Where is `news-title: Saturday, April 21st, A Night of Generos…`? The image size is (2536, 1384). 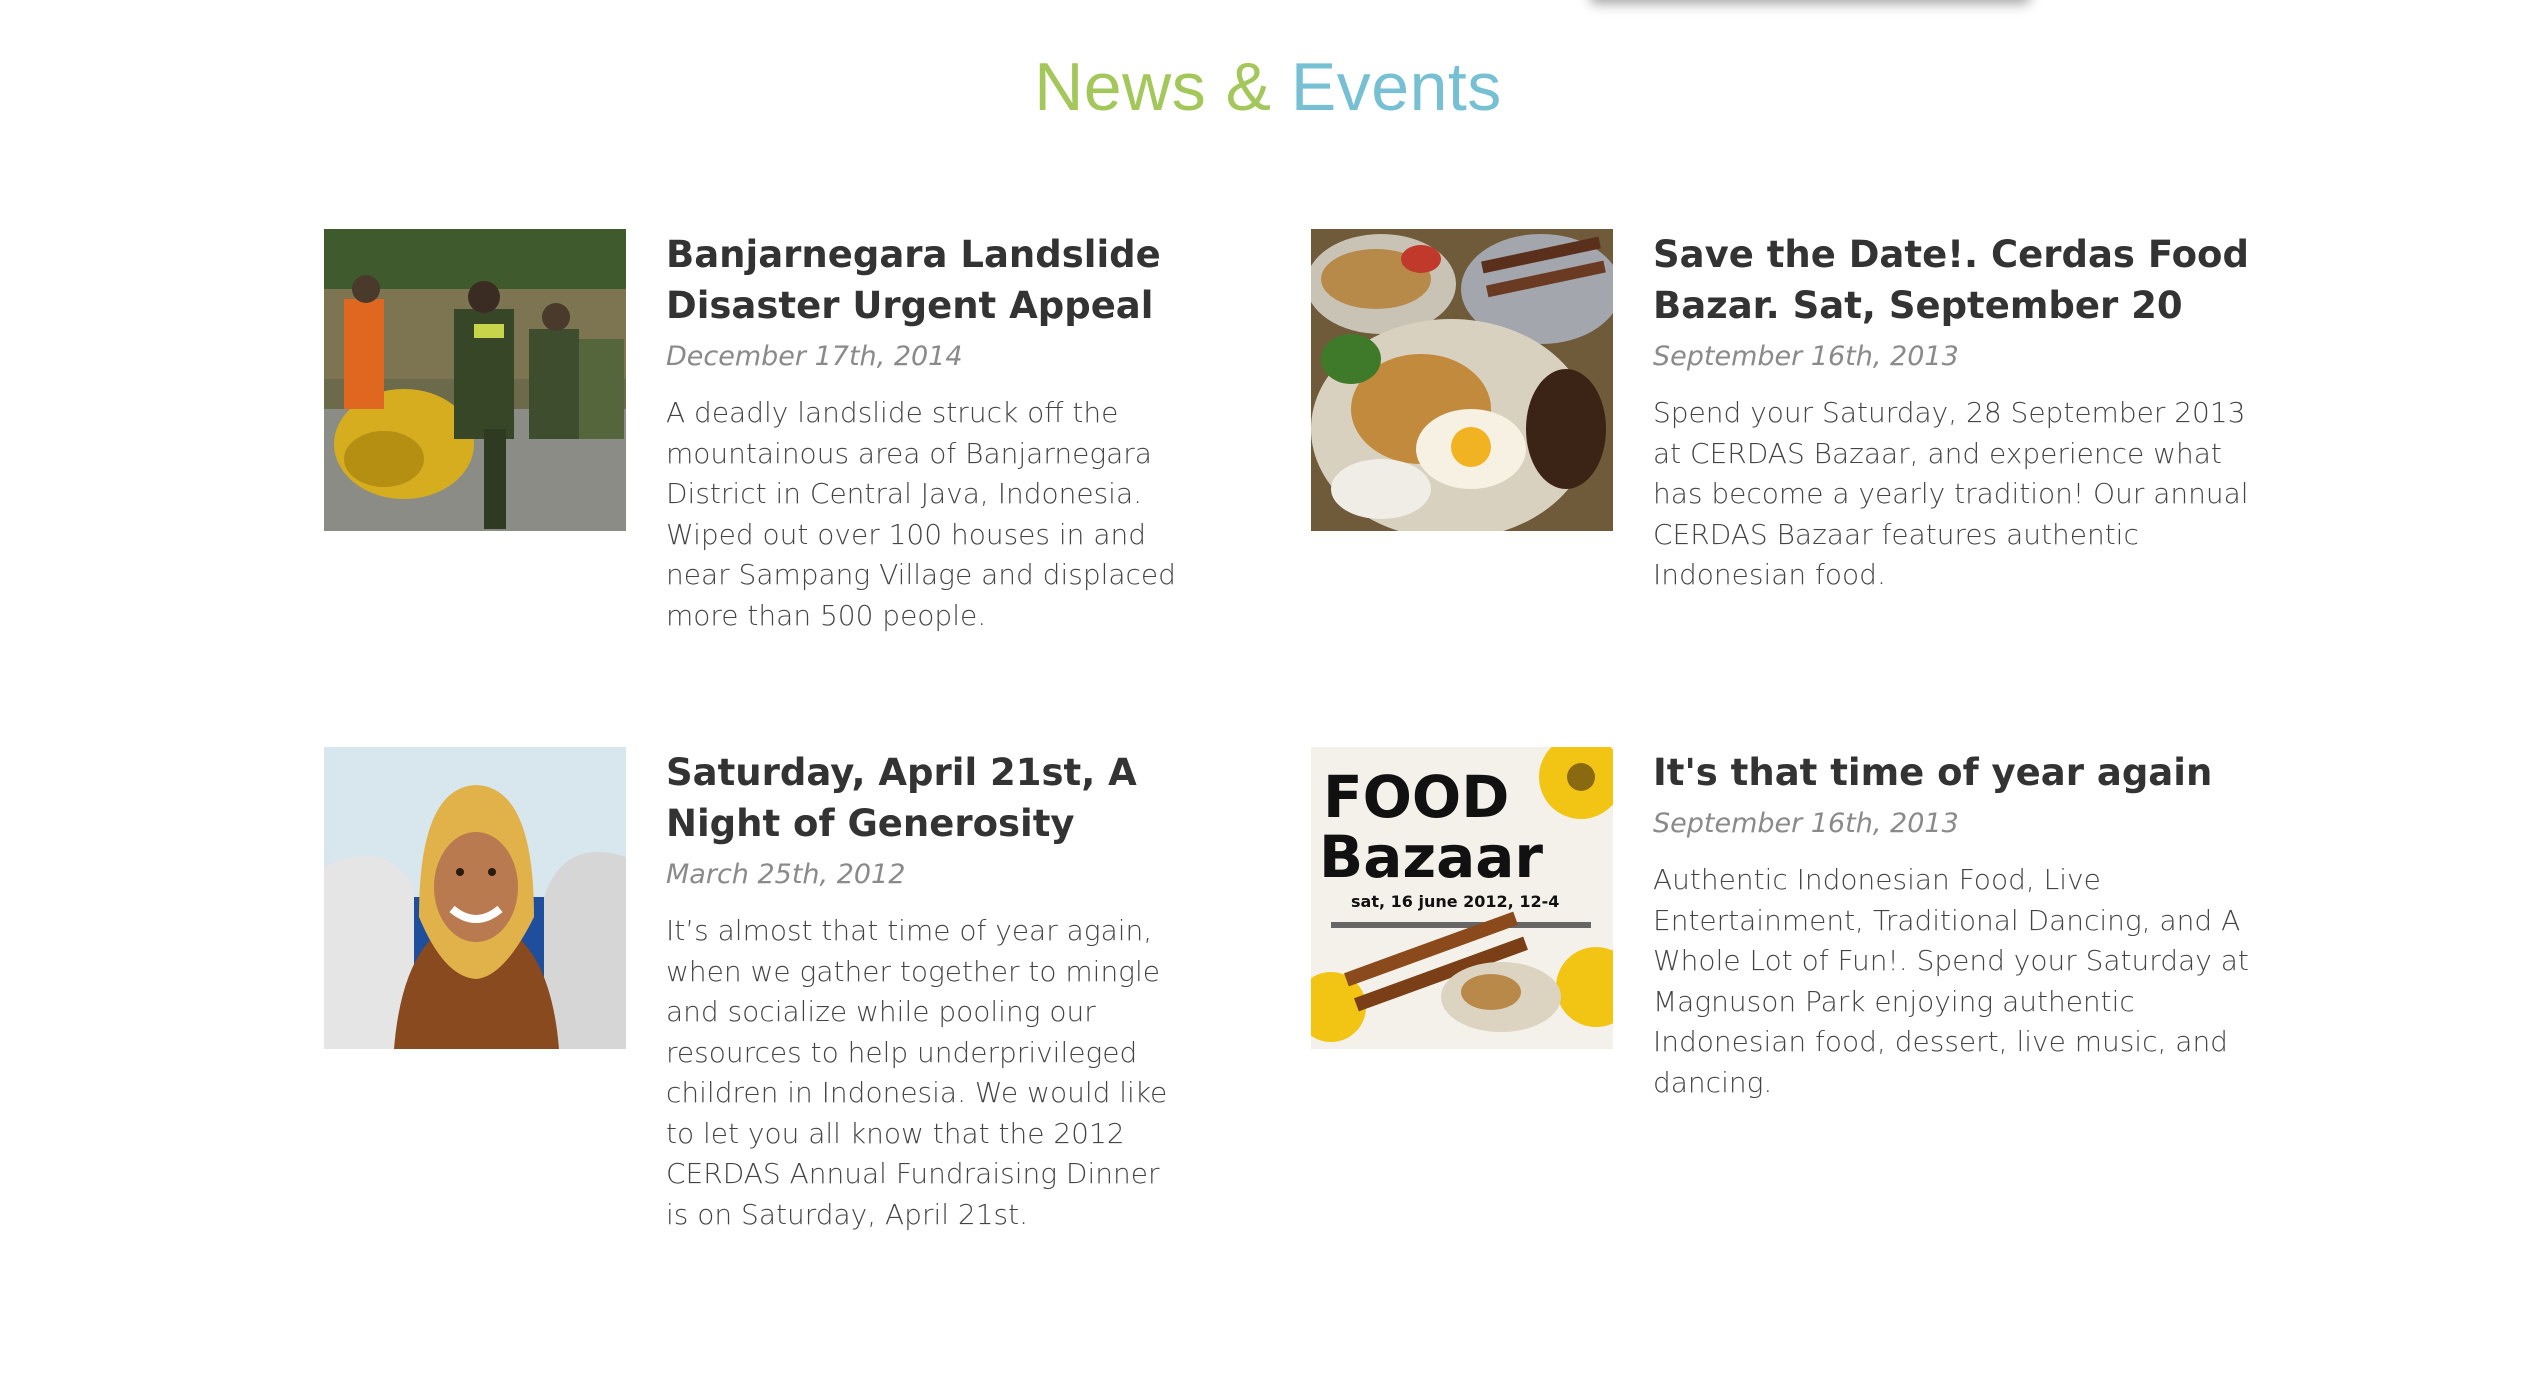
news-title: Saturday, April 21st, A Night of Generos… is located at coordinates (926, 798).